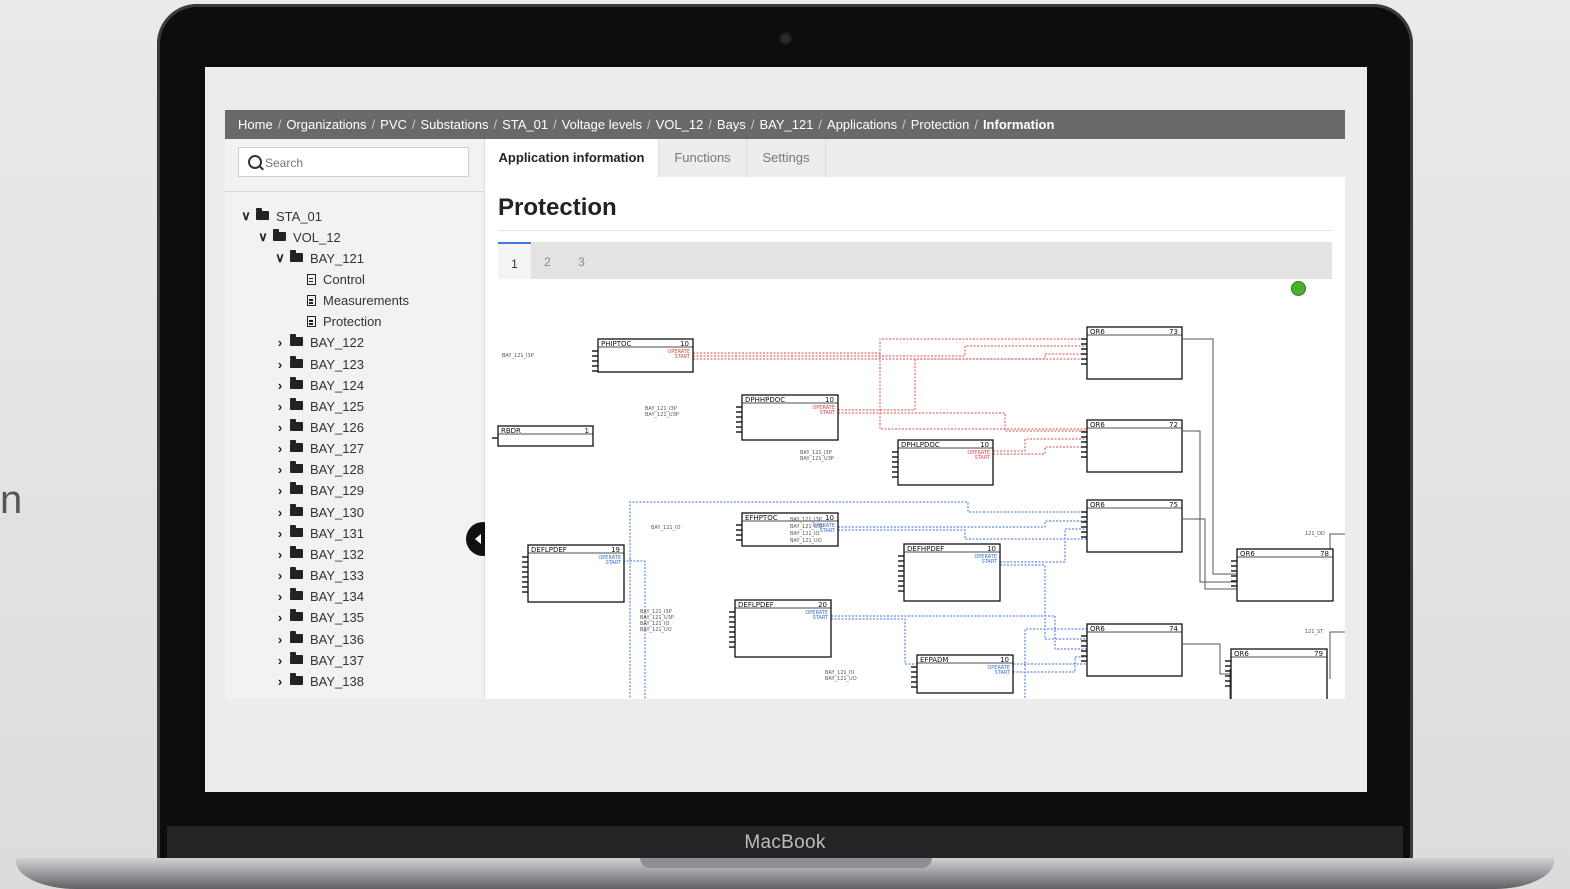 Image resolution: width=1570 pixels, height=889 pixels. Describe the element at coordinates (943, 462) in the screenshot. I see `function-block: DPHLPDOC 10OPERATESTART` at that location.